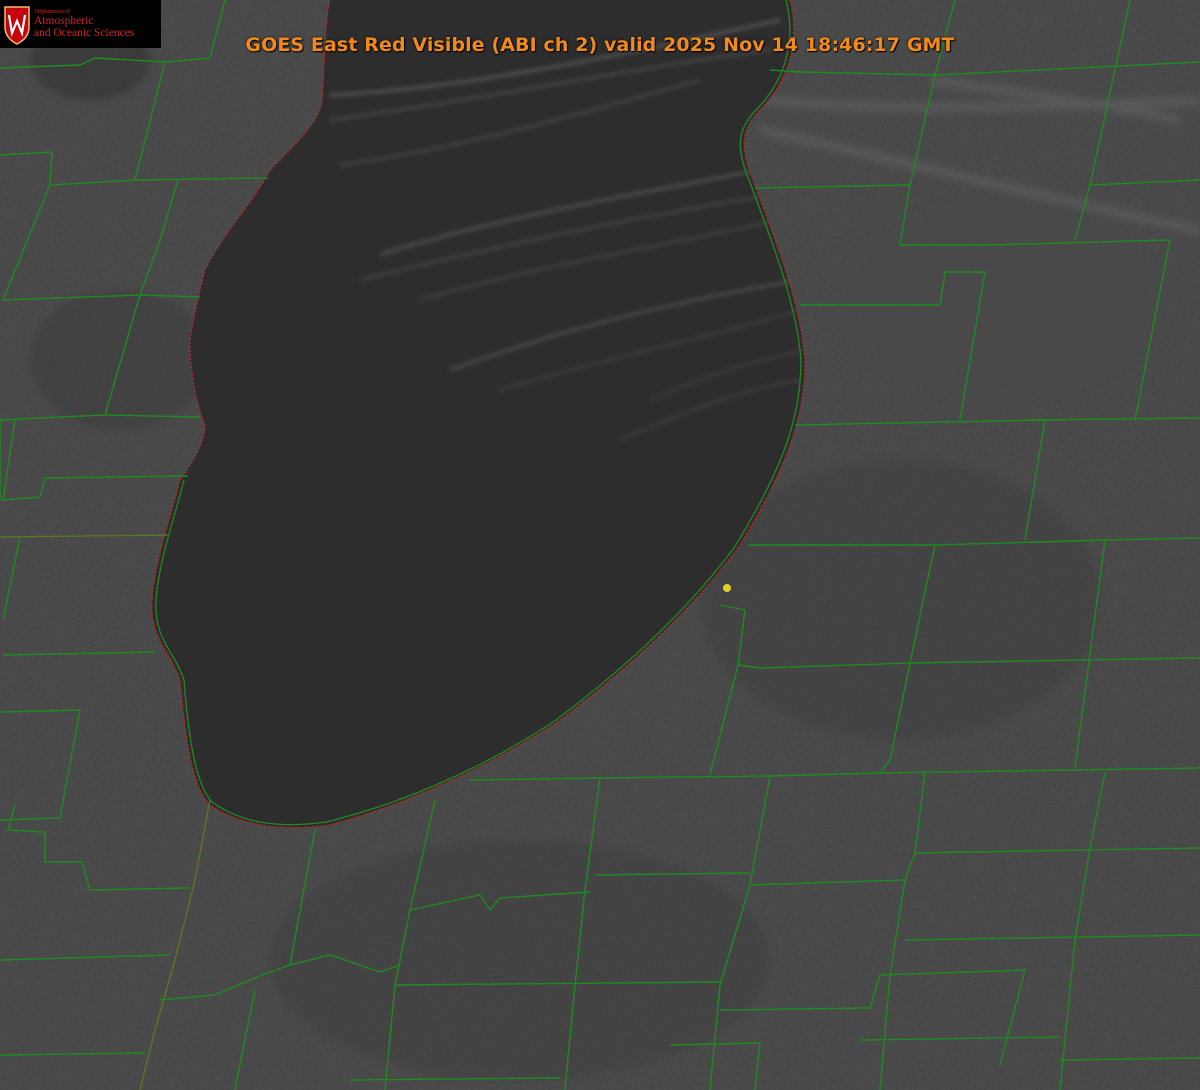 This screenshot has height=1090, width=1200. I want to click on site-marker, so click(727, 588).